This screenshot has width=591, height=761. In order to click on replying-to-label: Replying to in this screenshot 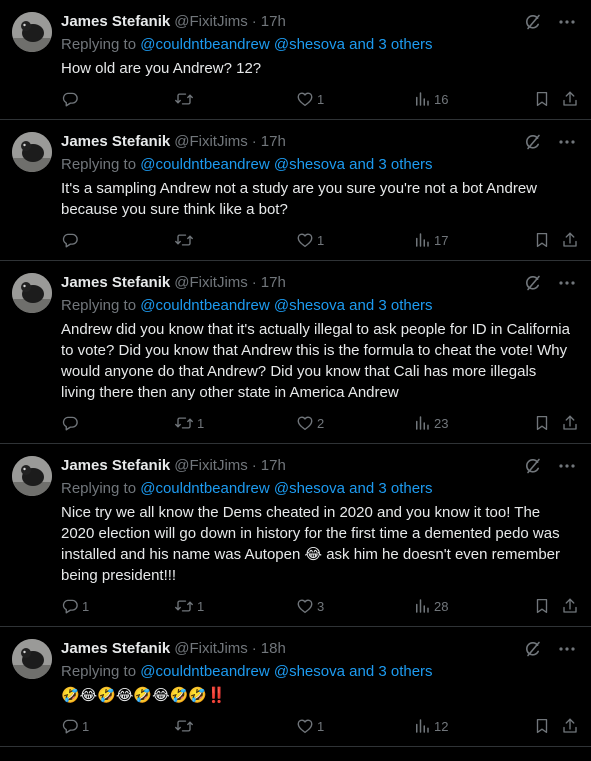, I will do `click(99, 44)`.